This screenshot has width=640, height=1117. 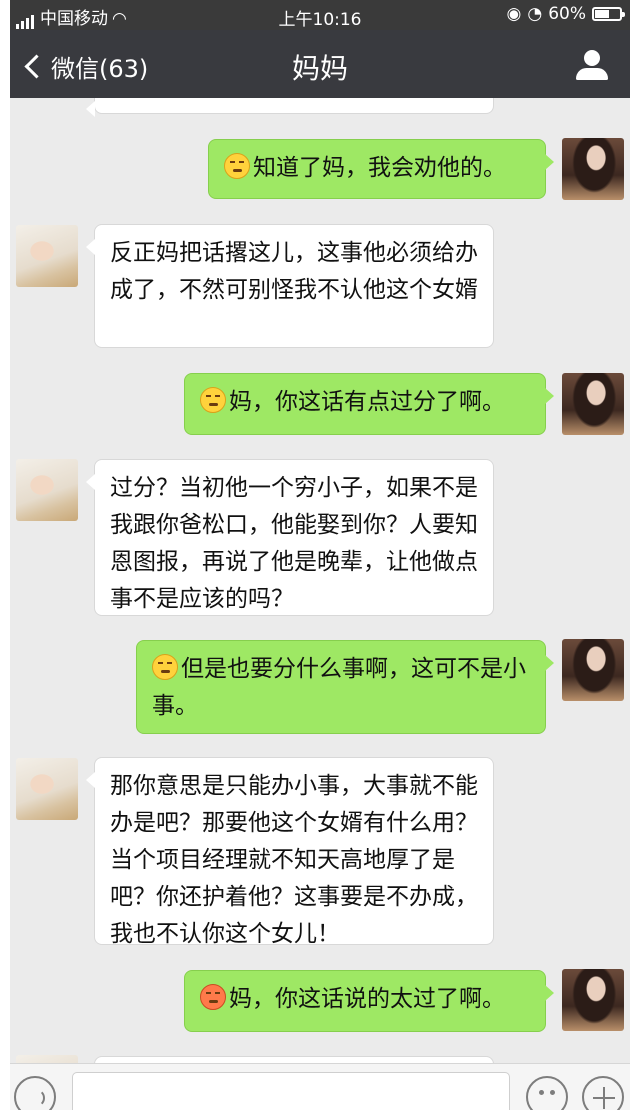 I want to click on input-bar, so click(x=320, y=1086).